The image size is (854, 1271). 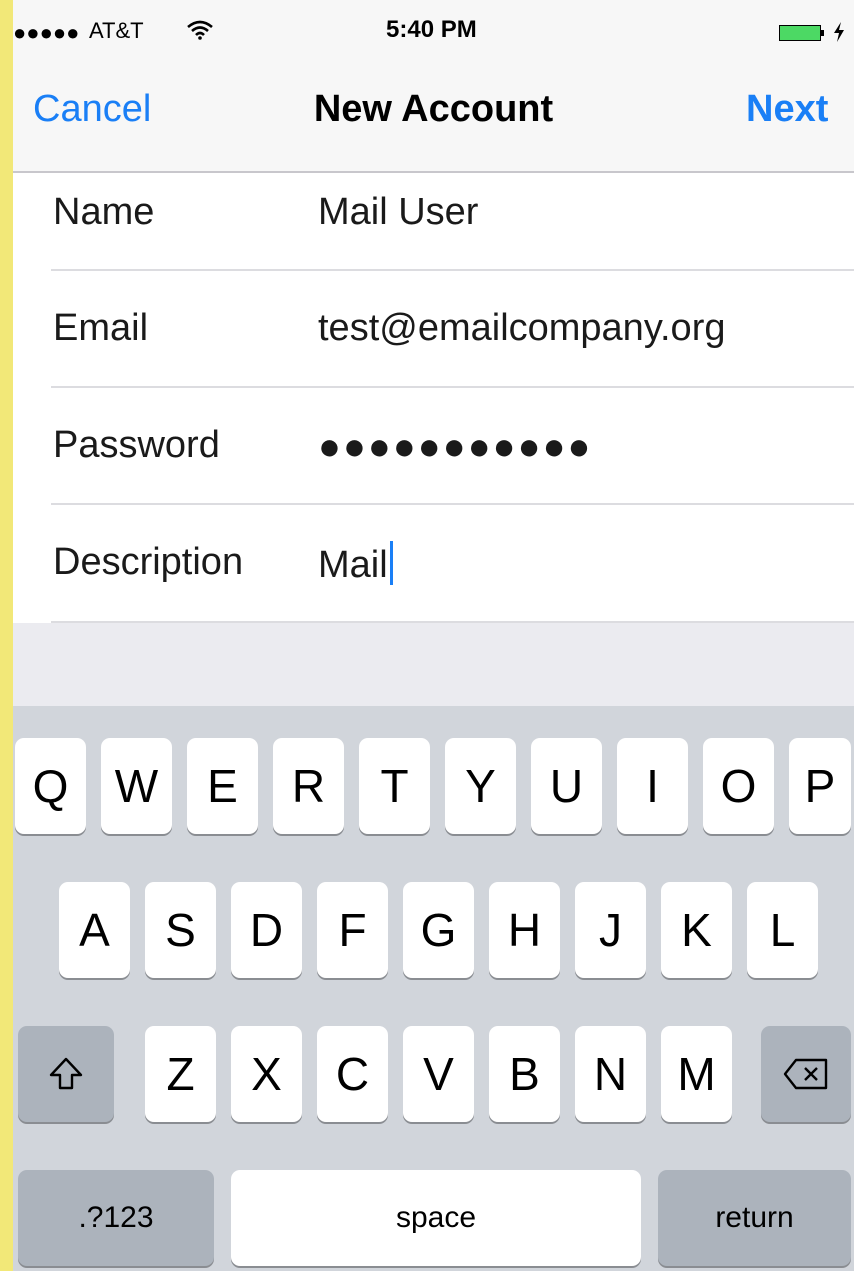 I want to click on charging-bolt-icon, so click(x=839, y=32).